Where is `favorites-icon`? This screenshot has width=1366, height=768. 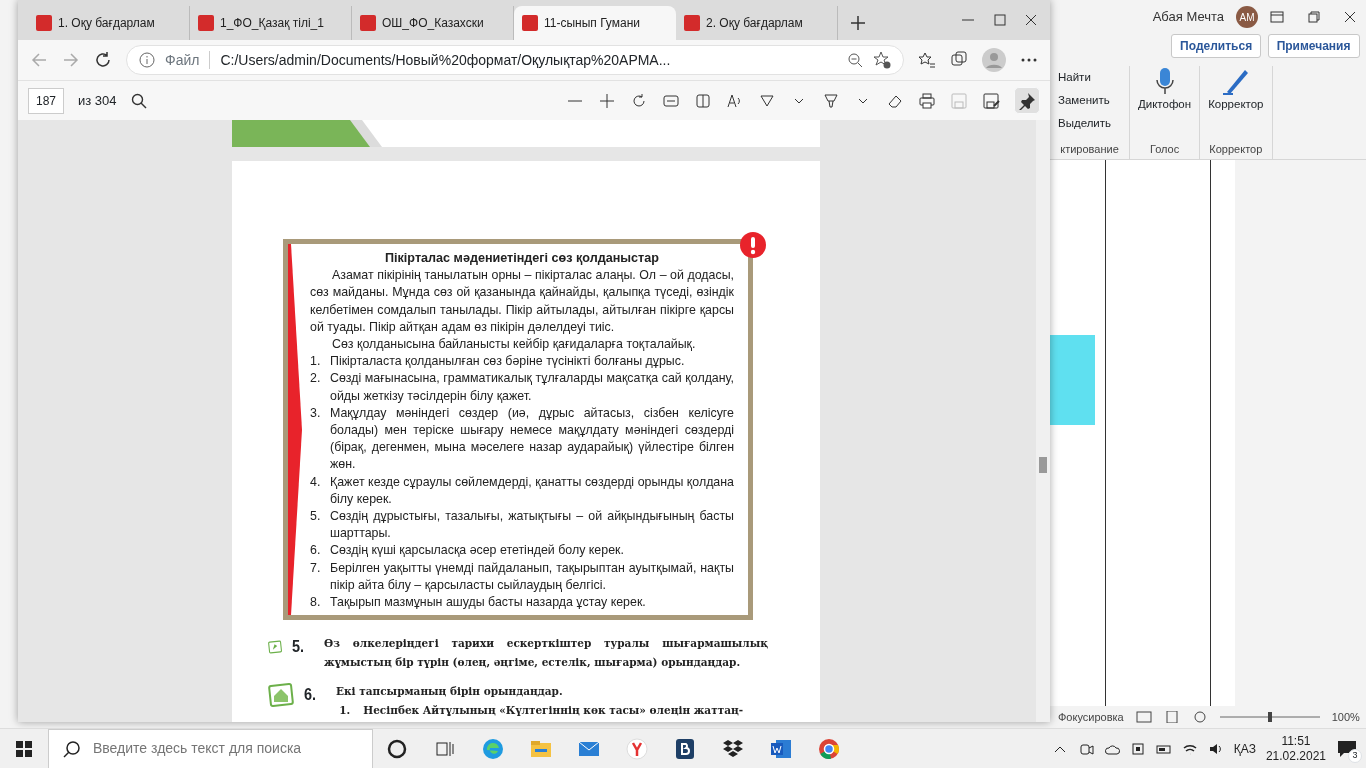 favorites-icon is located at coordinates (927, 60).